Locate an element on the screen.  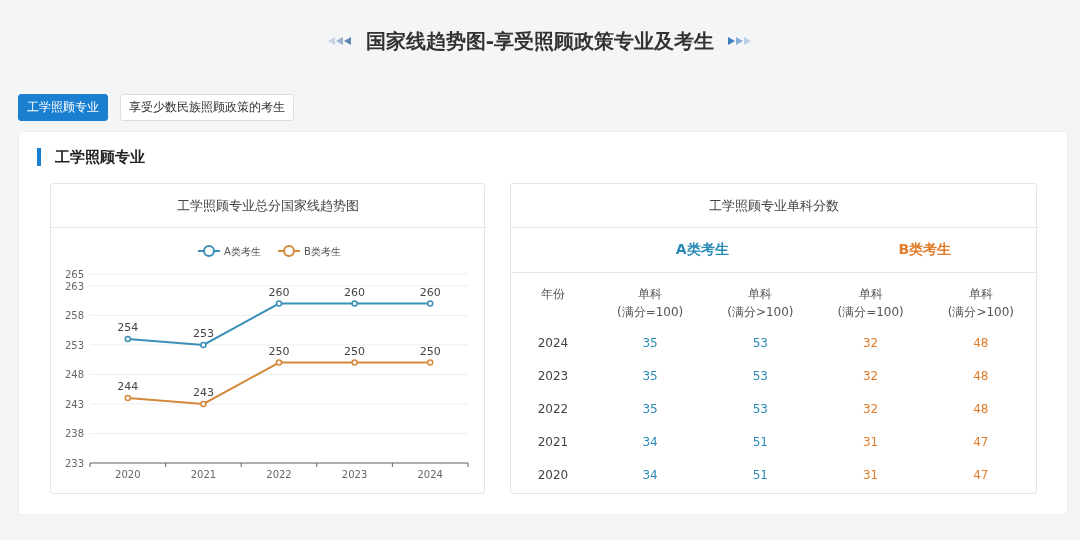
data-label: 243 is located at coordinates (203, 392).